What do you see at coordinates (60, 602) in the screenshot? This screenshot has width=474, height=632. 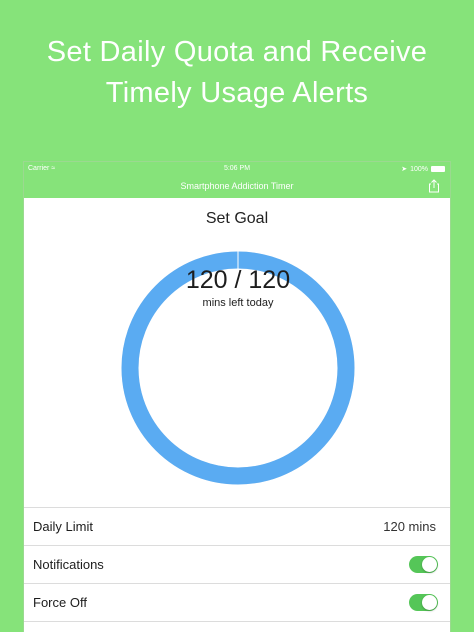 I see `force-off-label: Force Off` at bounding box center [60, 602].